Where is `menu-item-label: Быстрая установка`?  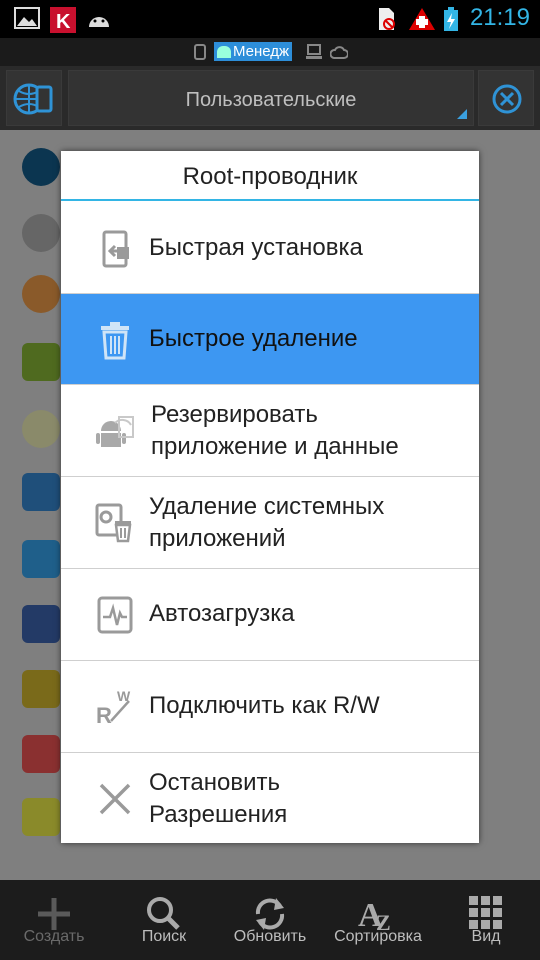 menu-item-label: Быстрая установка is located at coordinates (256, 247).